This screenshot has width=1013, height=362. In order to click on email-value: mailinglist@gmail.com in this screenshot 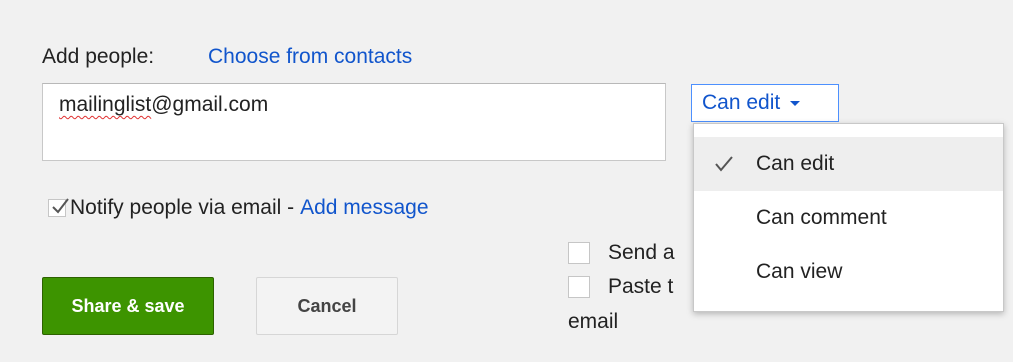, I will do `click(163, 104)`.